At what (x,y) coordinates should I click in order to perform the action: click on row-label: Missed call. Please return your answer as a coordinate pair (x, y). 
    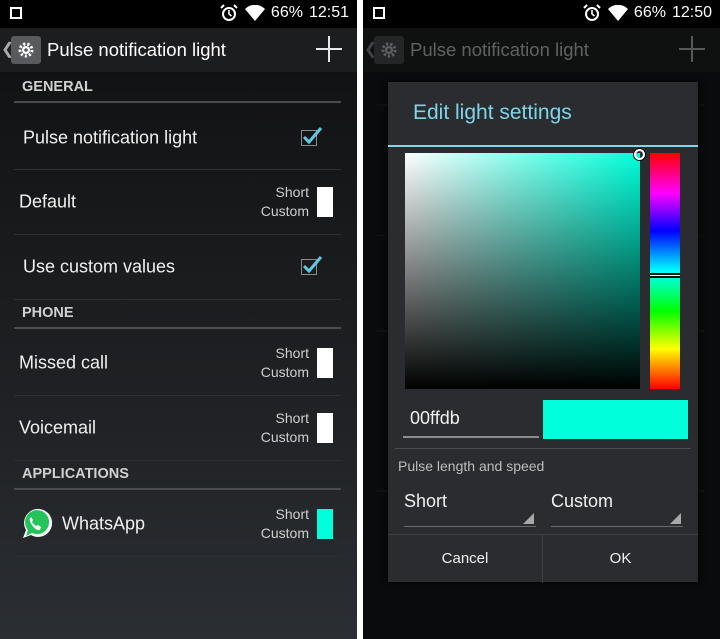
    Looking at the image, I should click on (64, 362).